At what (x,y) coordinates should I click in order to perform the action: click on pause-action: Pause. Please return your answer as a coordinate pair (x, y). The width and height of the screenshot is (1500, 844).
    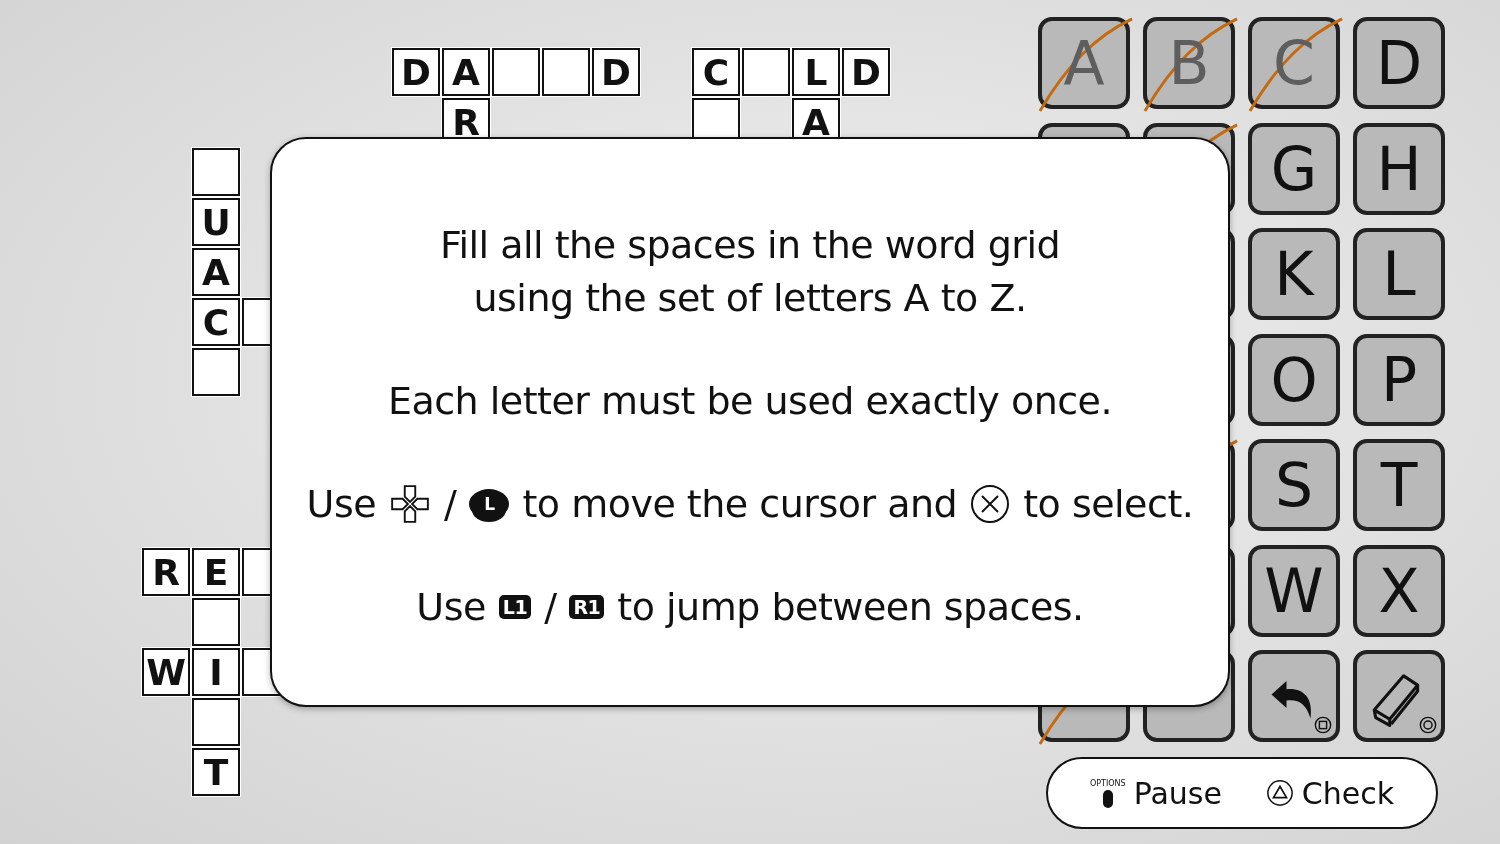
    Looking at the image, I should click on (1177, 793).